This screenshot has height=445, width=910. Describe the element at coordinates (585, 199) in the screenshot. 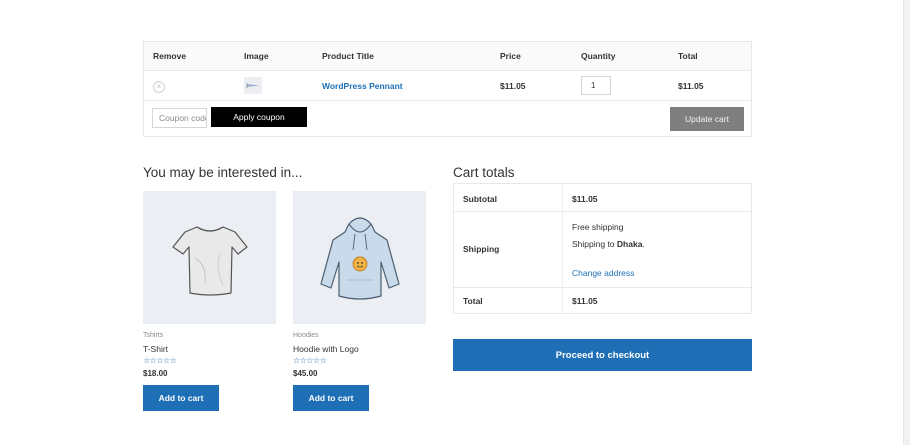

I see `subtotal-value: $11.05` at that location.